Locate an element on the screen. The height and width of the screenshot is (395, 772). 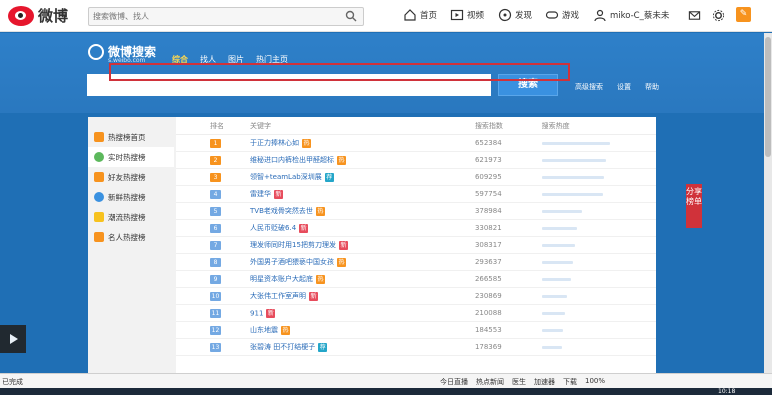
keyword-cell: 于正力捧林心如热 is located at coordinates (362, 143).